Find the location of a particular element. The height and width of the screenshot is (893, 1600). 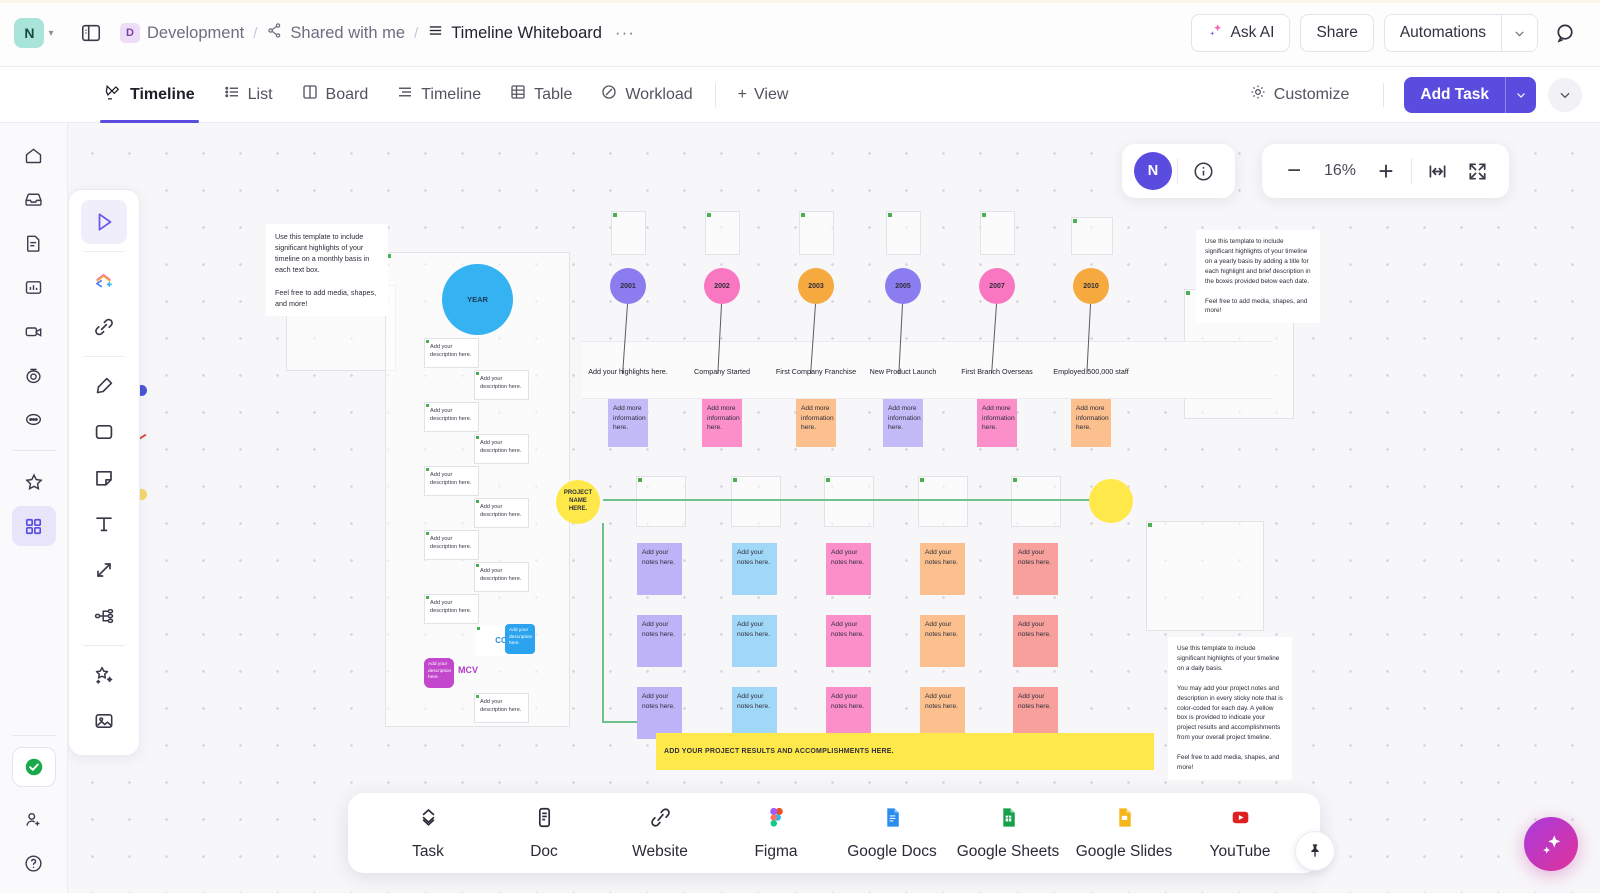

docs-icon is located at coordinates (34, 243).